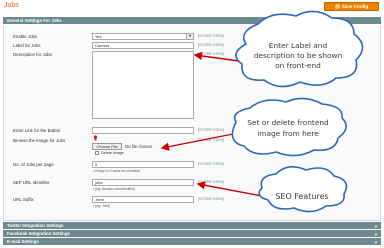  Describe the element at coordinates (298, 45) in the screenshot. I see `callout-label-line1: Enter Label and` at that location.